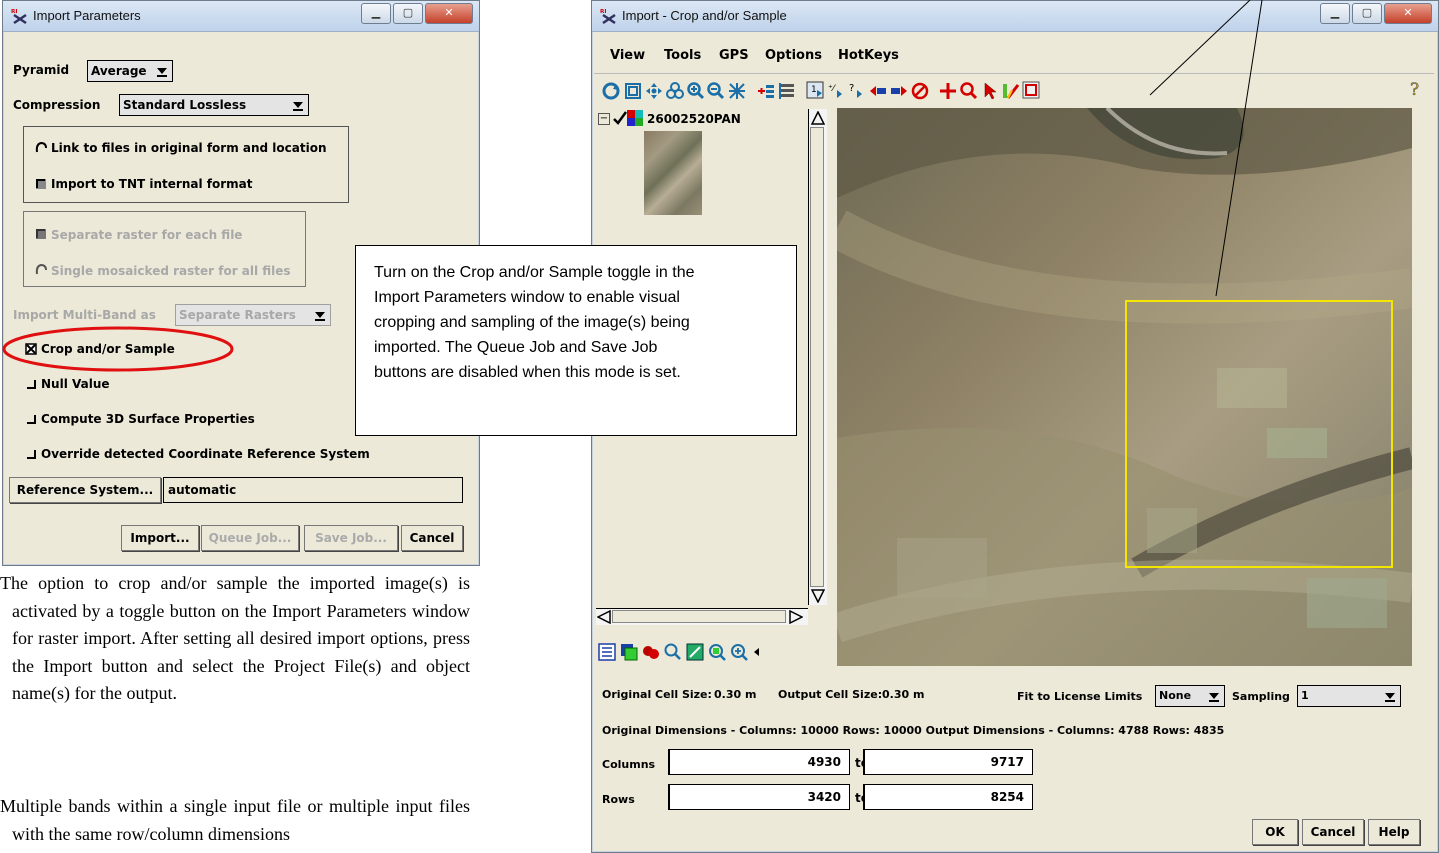 The height and width of the screenshot is (853, 1439). I want to click on color-icon, so click(651, 652).